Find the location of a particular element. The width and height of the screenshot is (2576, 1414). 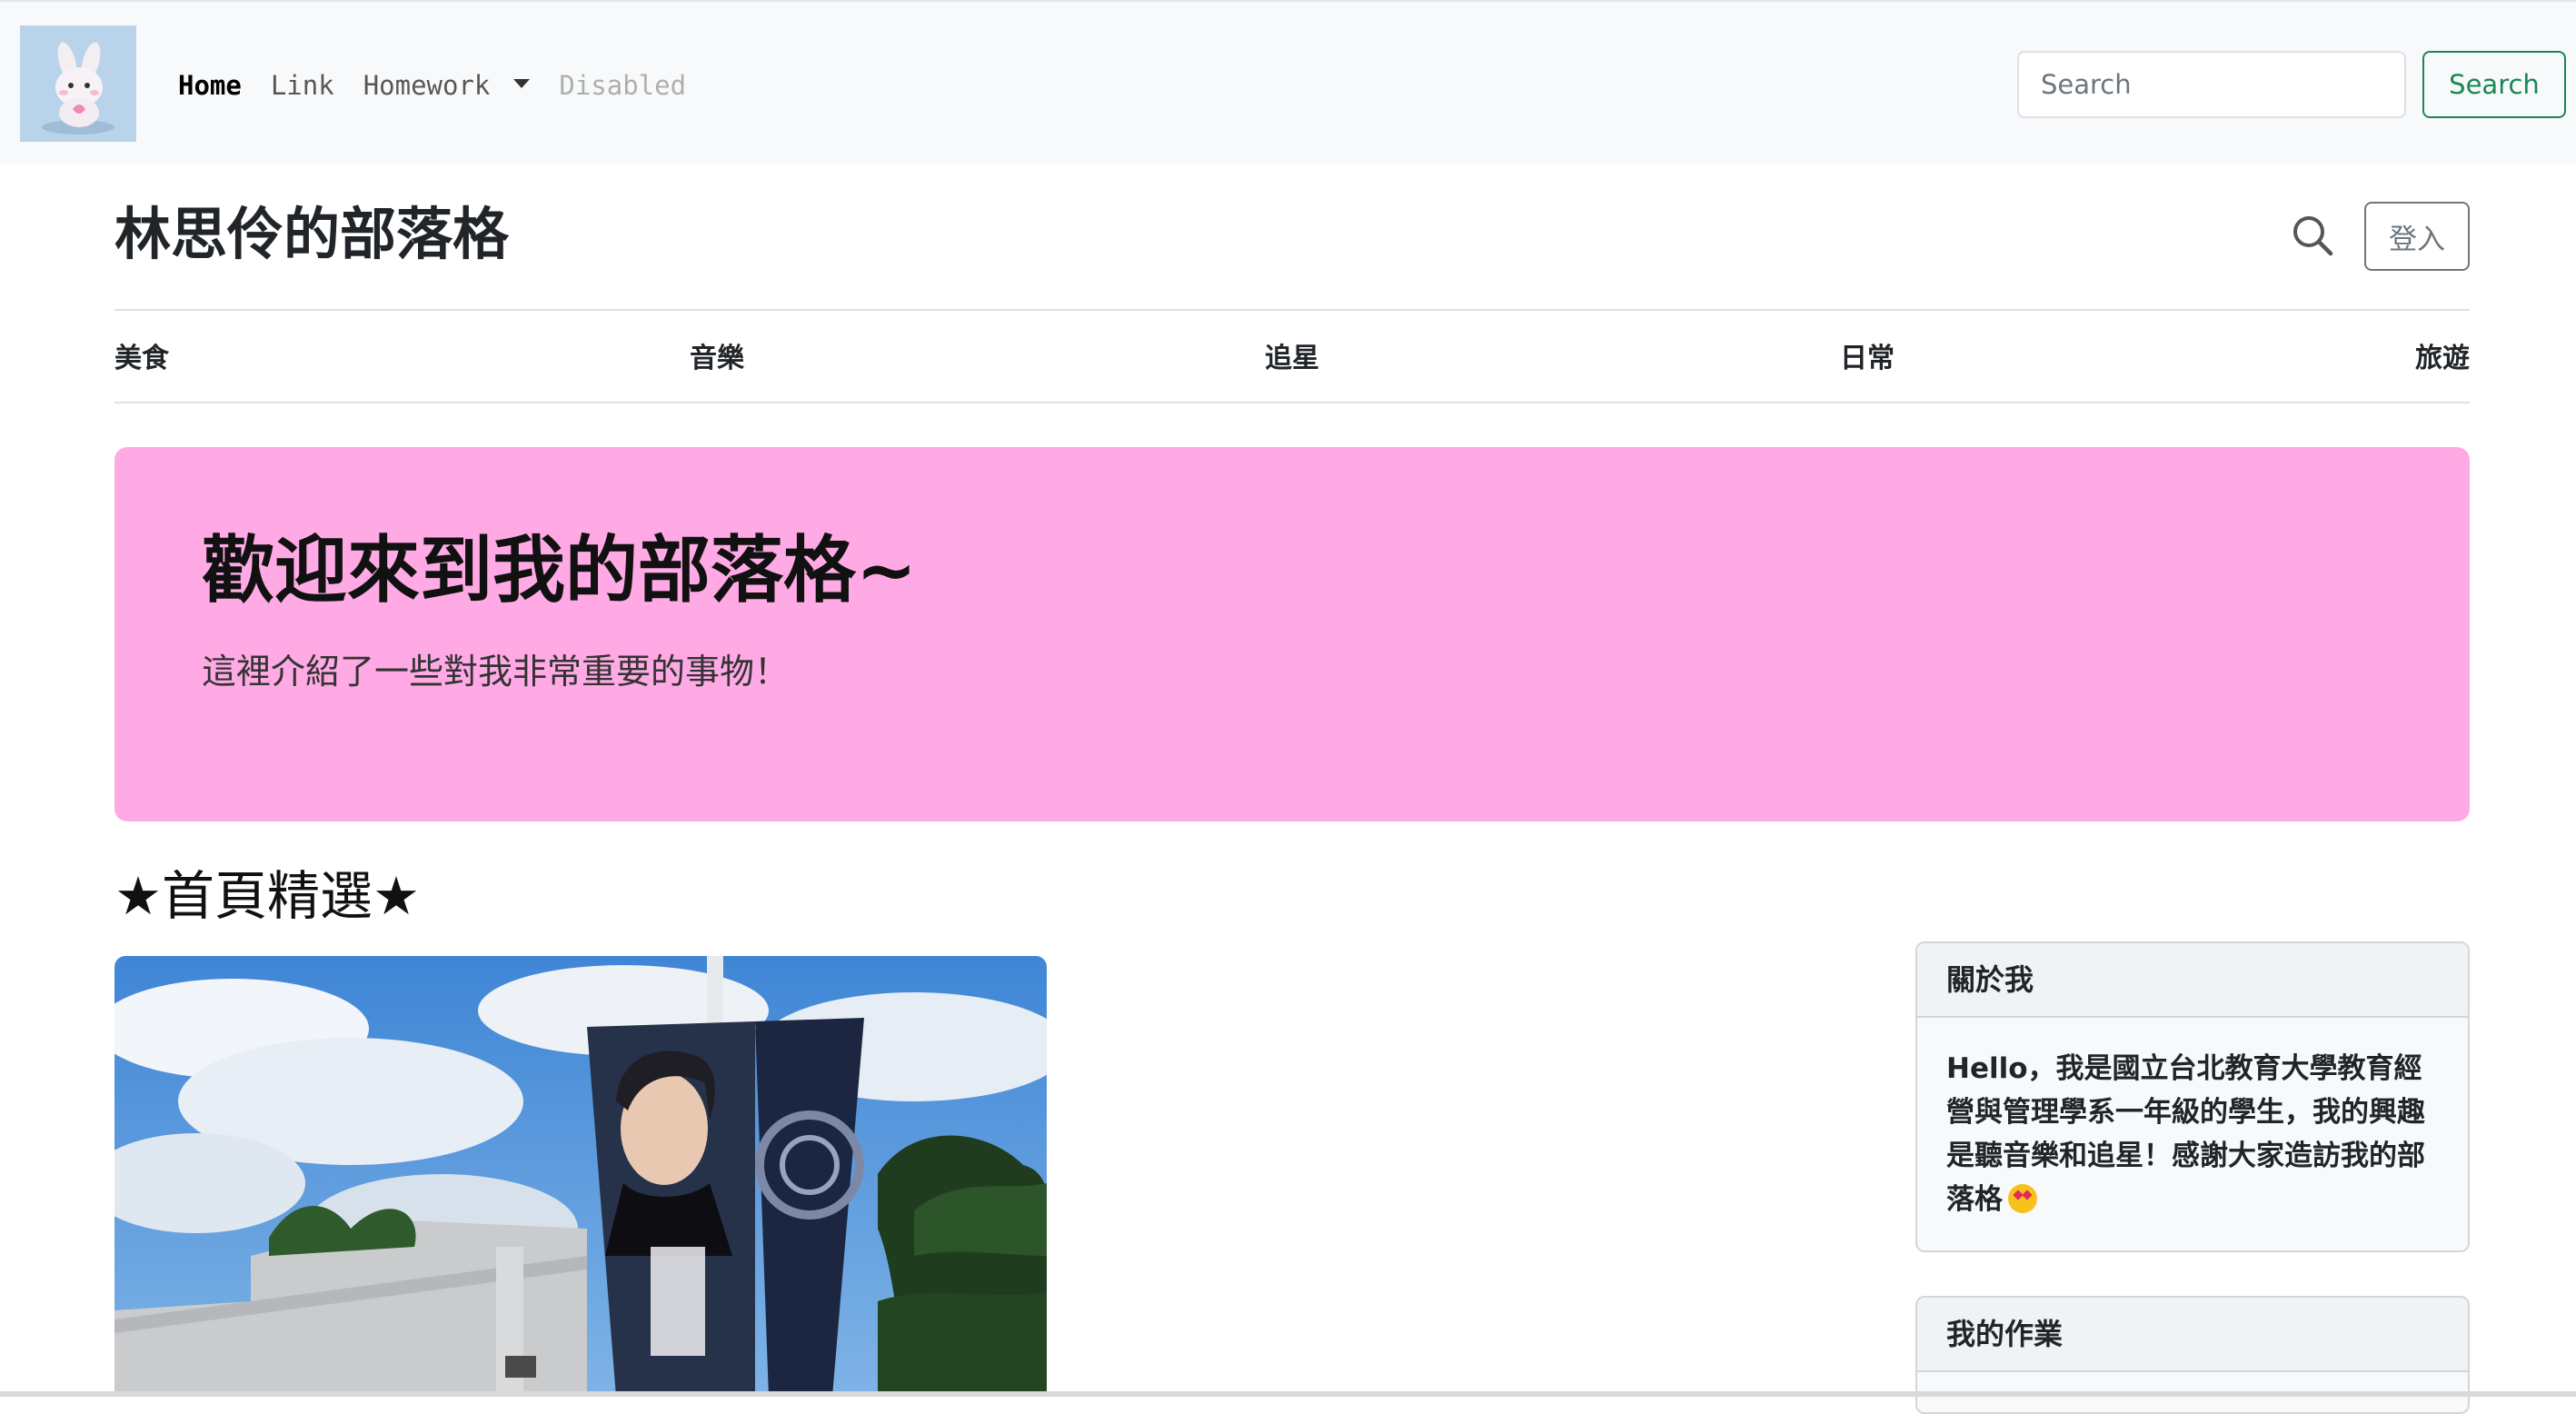

nav-disabled-link: Disabled is located at coordinates (623, 86).